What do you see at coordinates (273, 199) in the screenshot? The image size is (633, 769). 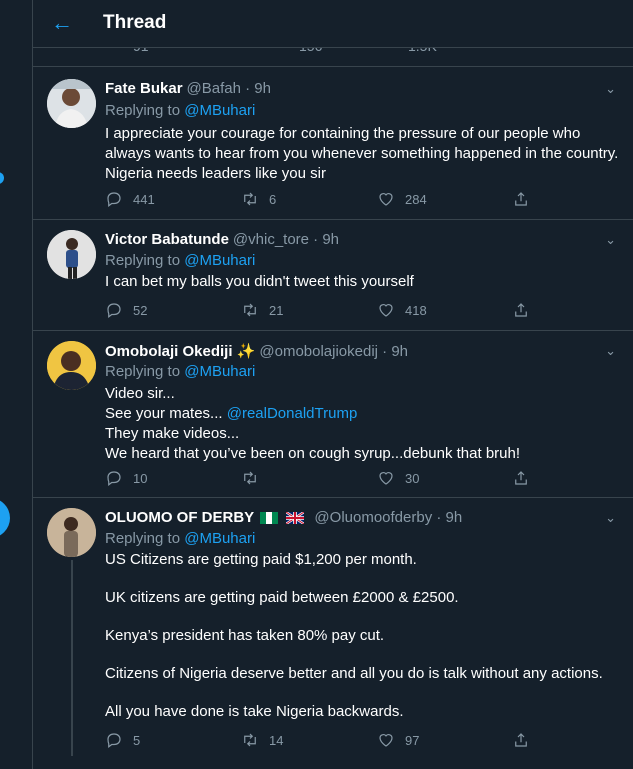 I see `retweet-count: 6` at bounding box center [273, 199].